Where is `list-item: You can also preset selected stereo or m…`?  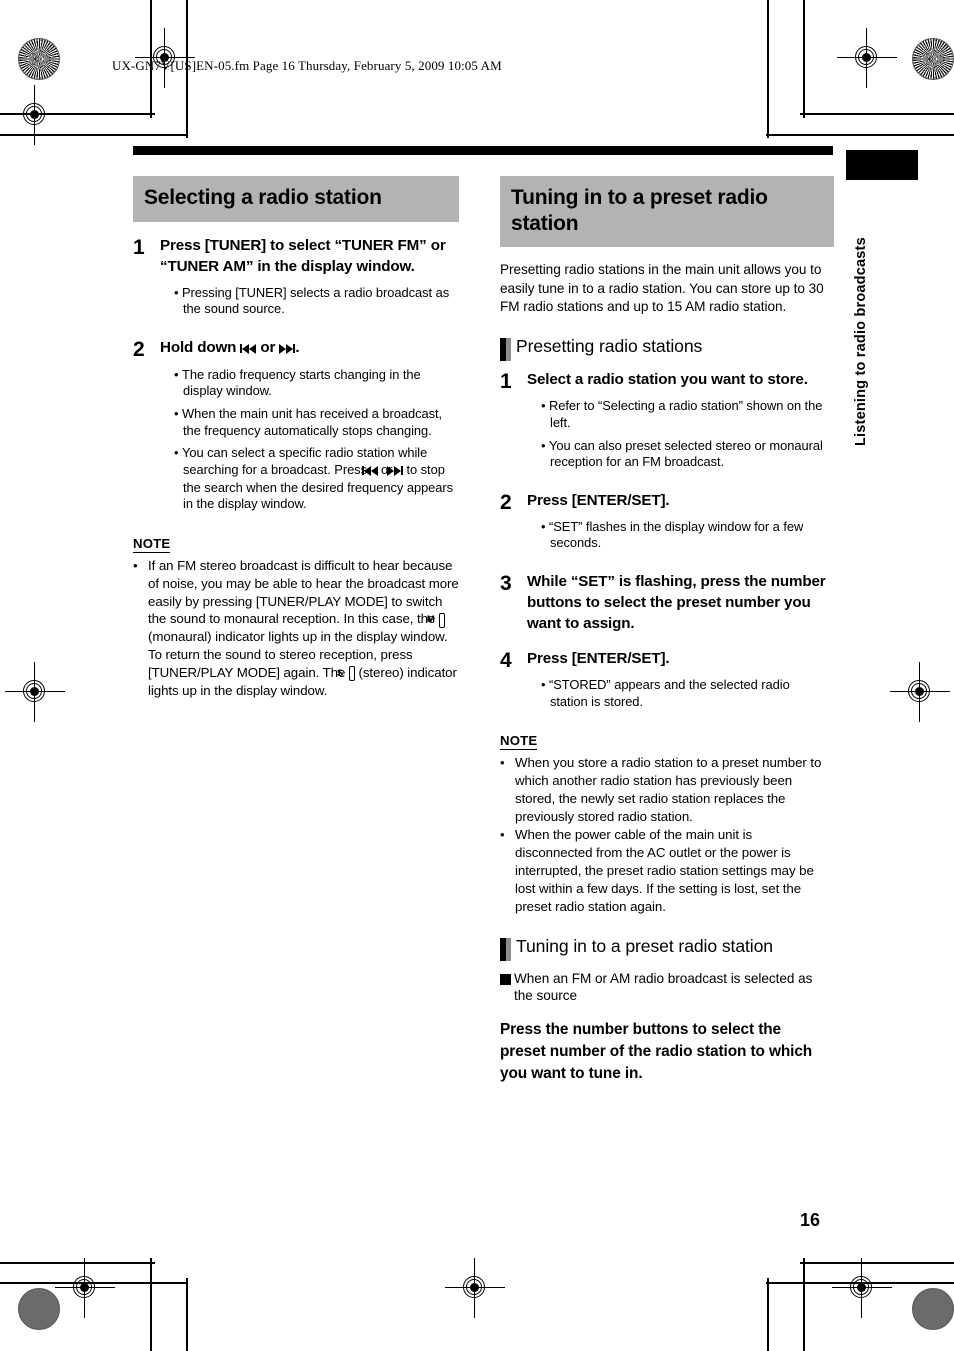 list-item: You can also preset selected stereo or m… is located at coordinates (683, 454).